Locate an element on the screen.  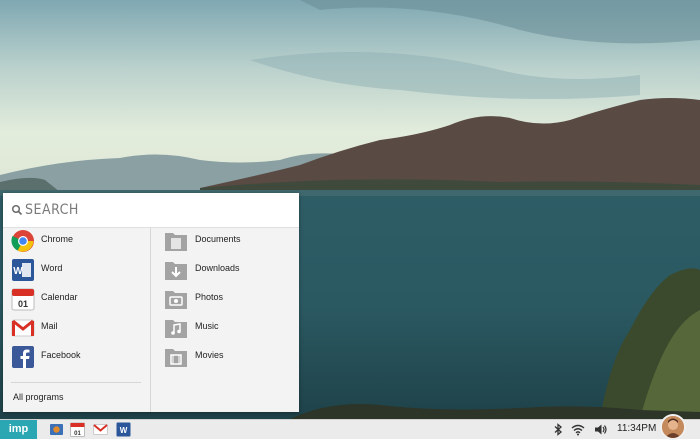
folder-item-movies: Movies is located at coordinates (229, 357).